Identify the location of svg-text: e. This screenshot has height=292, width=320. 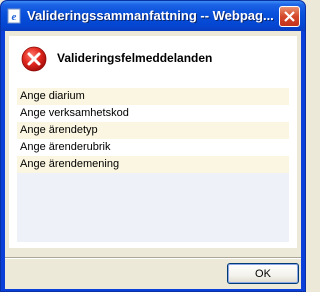
(14, 17).